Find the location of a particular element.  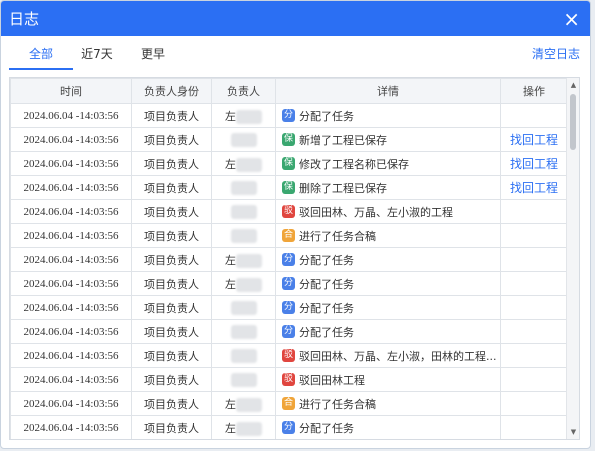

detail-cell: 保删除了工程已保存 is located at coordinates (388, 187).